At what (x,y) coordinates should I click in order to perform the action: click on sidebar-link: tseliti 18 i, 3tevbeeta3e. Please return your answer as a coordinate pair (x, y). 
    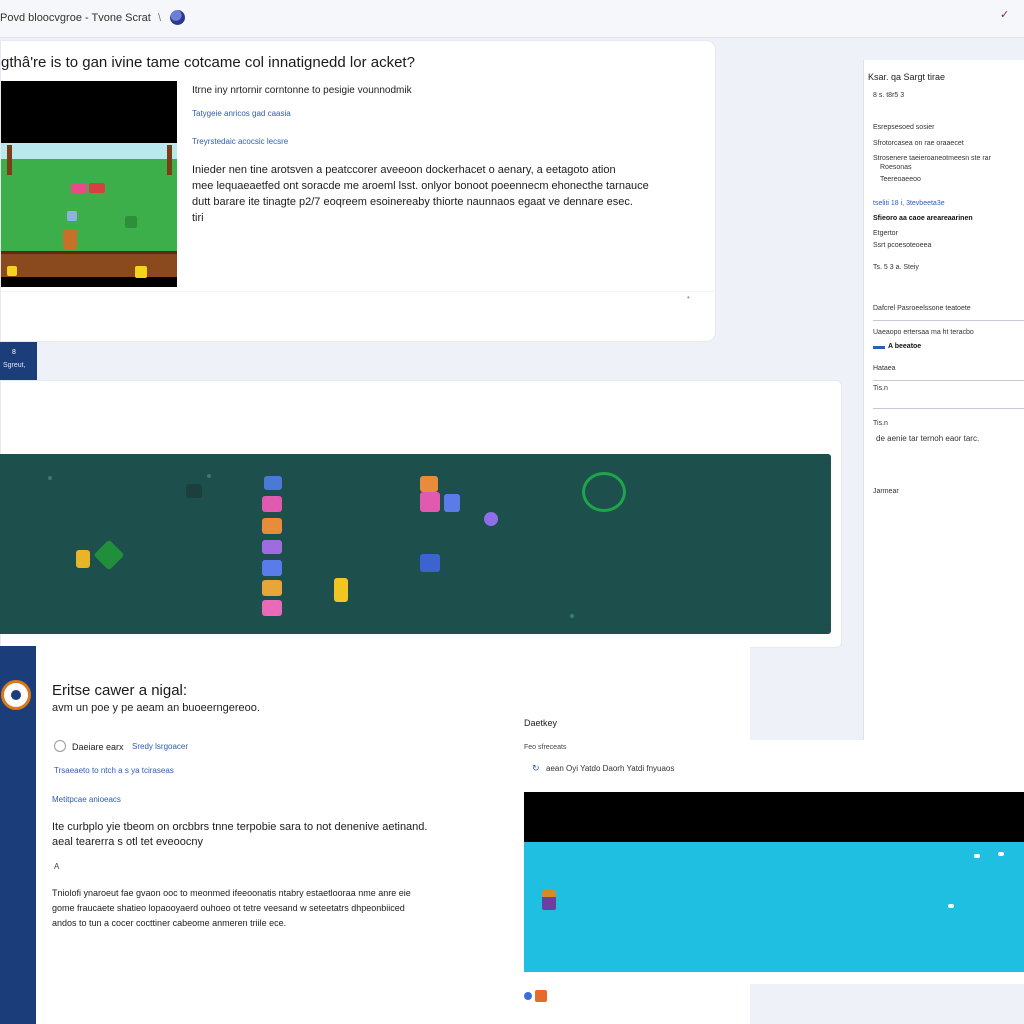
    Looking at the image, I should click on (909, 203).